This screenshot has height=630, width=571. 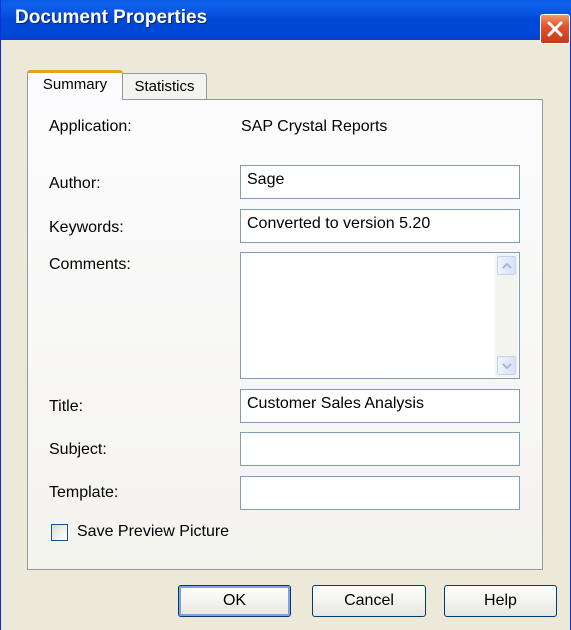 What do you see at coordinates (380, 449) in the screenshot?
I see `subject-field` at bounding box center [380, 449].